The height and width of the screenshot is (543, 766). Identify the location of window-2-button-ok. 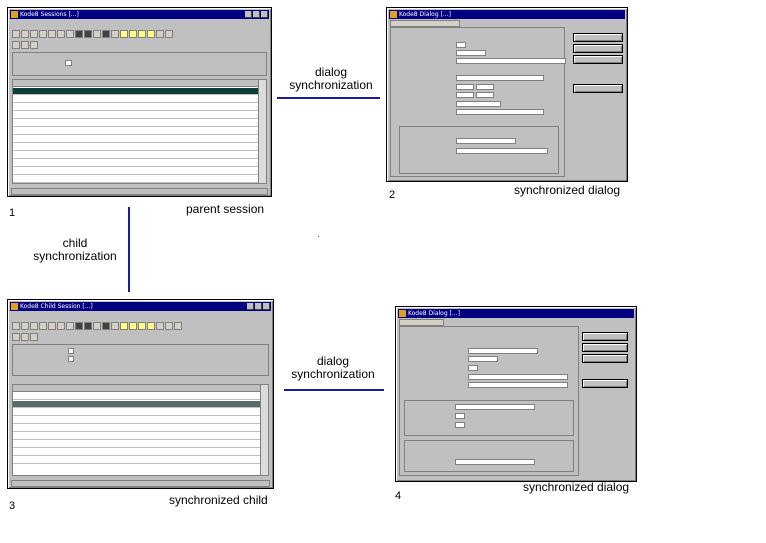
(598, 37).